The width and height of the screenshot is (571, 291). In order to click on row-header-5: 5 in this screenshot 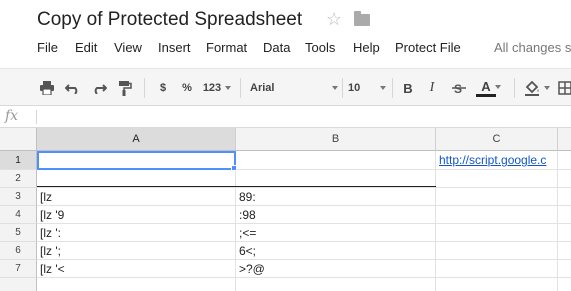, I will do `click(18, 233)`.